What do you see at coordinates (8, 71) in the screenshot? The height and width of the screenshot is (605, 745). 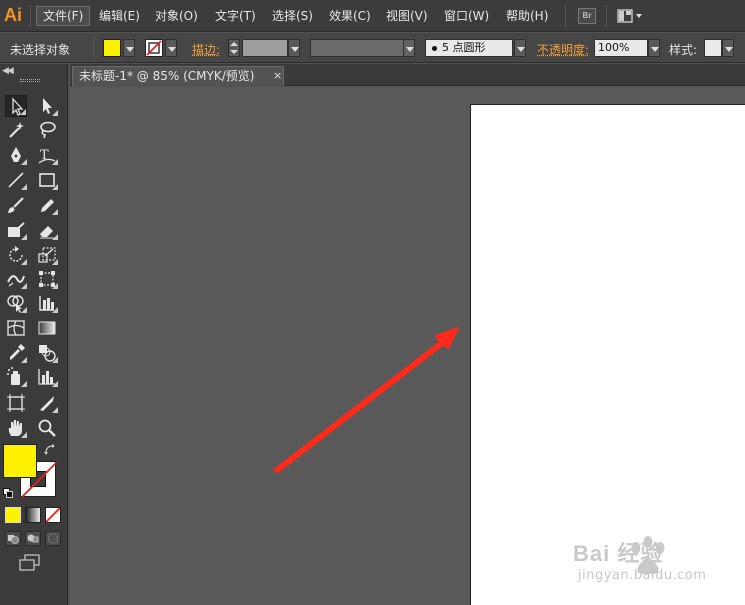 I see `collapse-panel-icon: ◀◀` at bounding box center [8, 71].